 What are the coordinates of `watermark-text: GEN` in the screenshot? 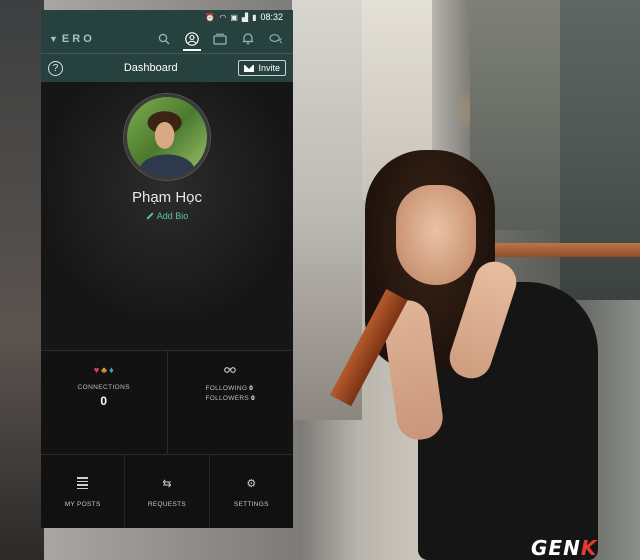 It's located at (556, 548).